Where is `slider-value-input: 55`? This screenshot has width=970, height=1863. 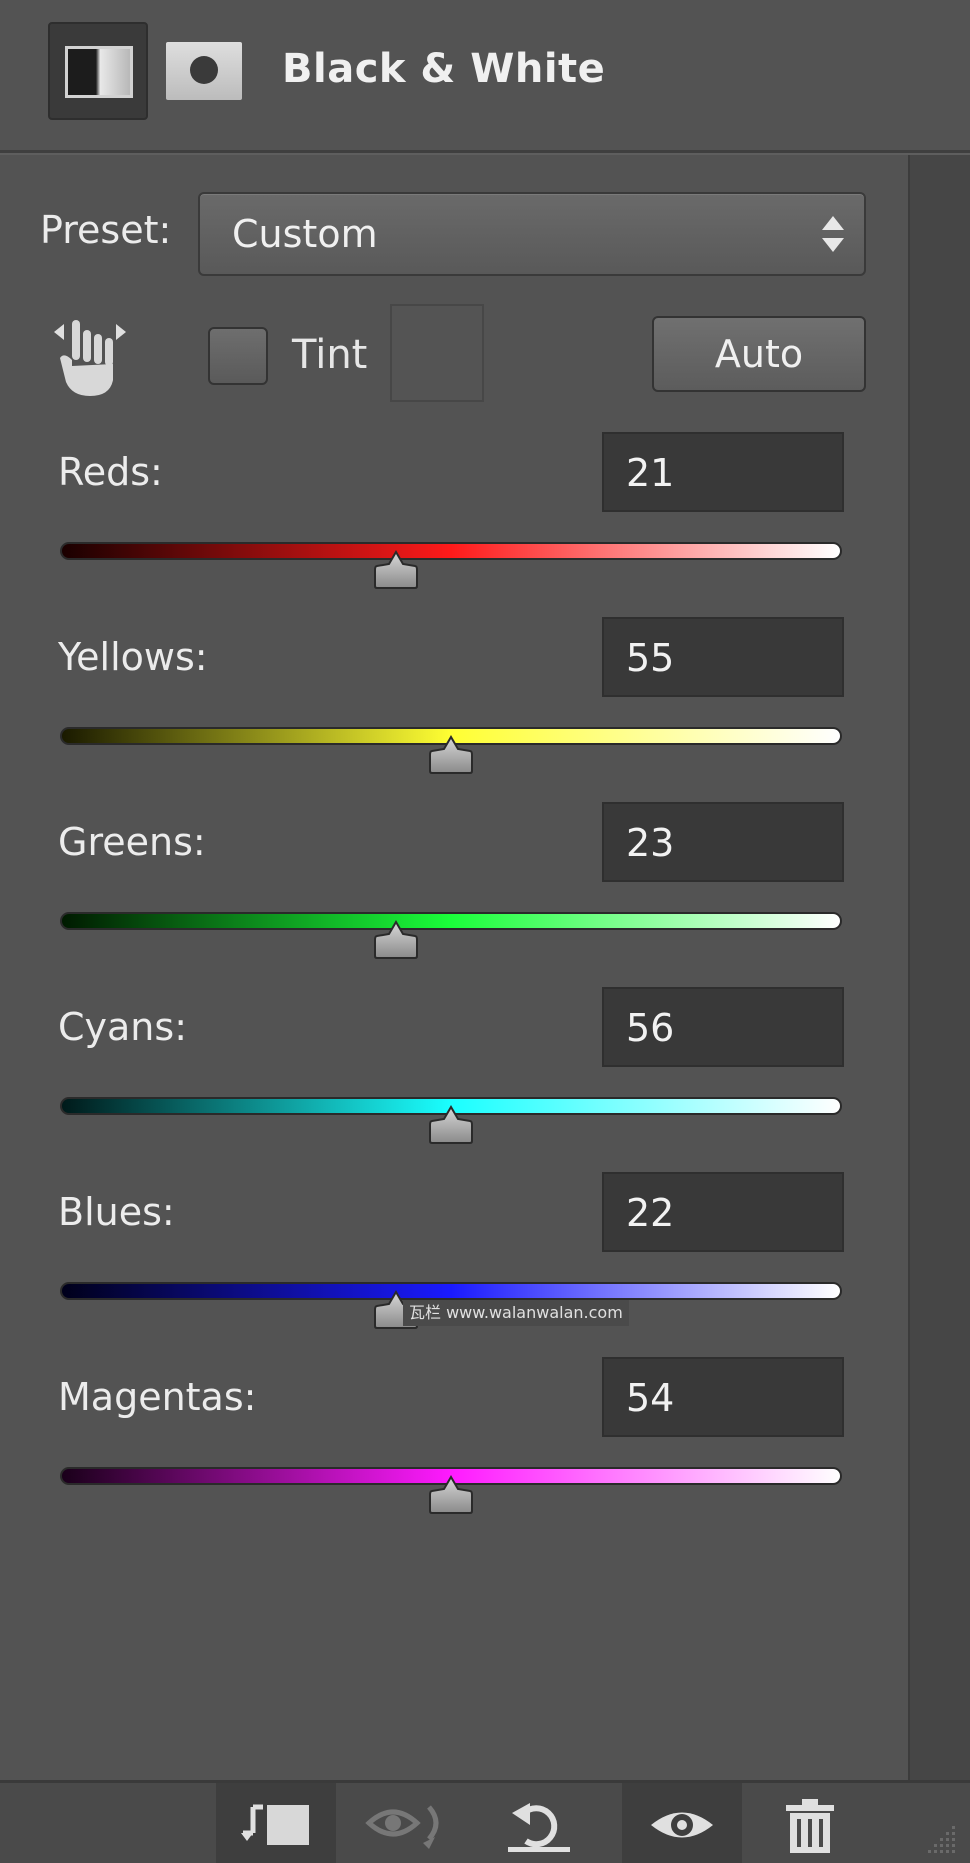
slider-value-input: 55 is located at coordinates (723, 657).